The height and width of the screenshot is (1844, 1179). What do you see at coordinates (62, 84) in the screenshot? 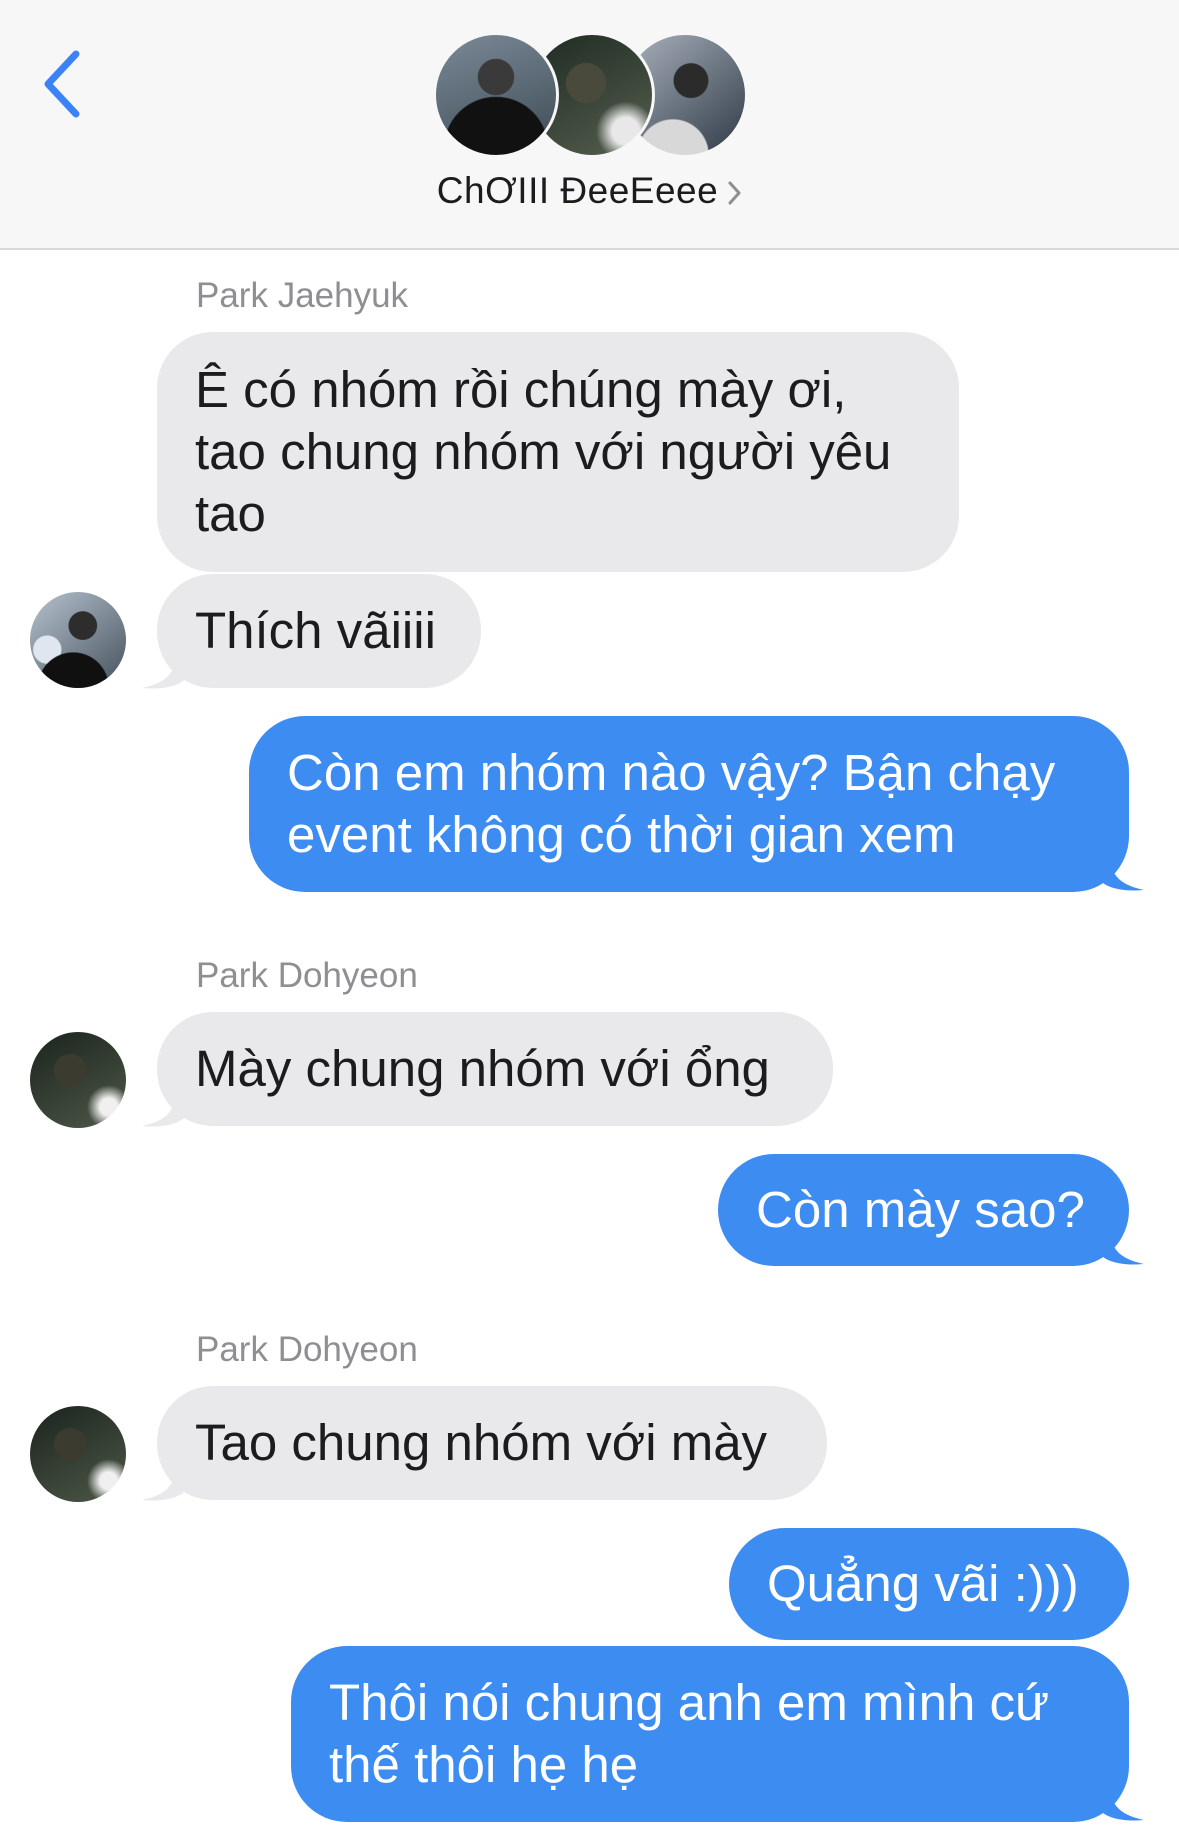
I see `back-chevron-icon` at bounding box center [62, 84].